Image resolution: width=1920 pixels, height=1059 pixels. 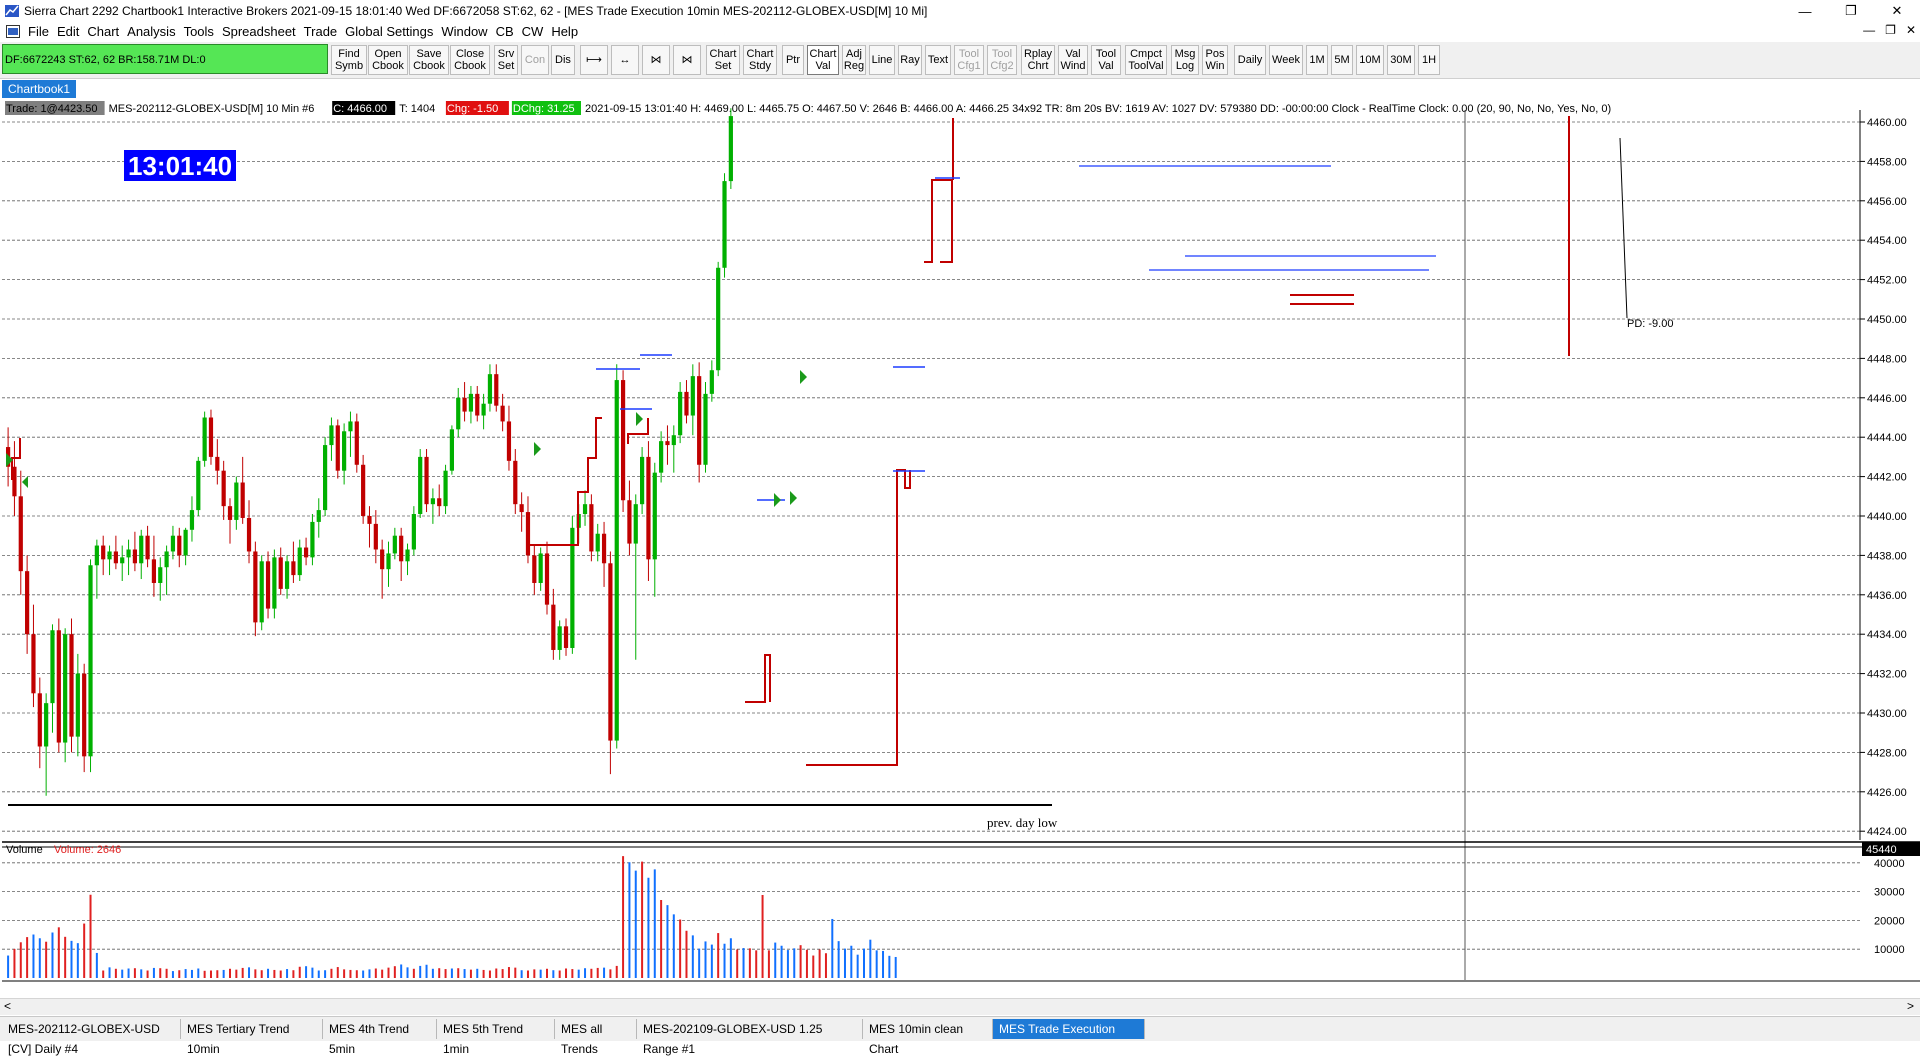 I want to click on menu-analysis: Analysis, so click(x=155, y=32).